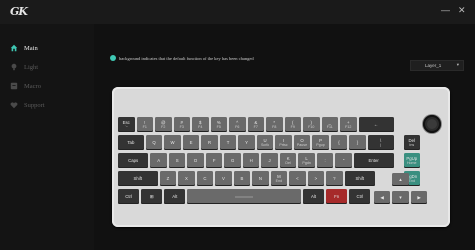 The width and height of the screenshot is (475, 250). I want to click on sidebar-item-label: Main, so click(31, 48).